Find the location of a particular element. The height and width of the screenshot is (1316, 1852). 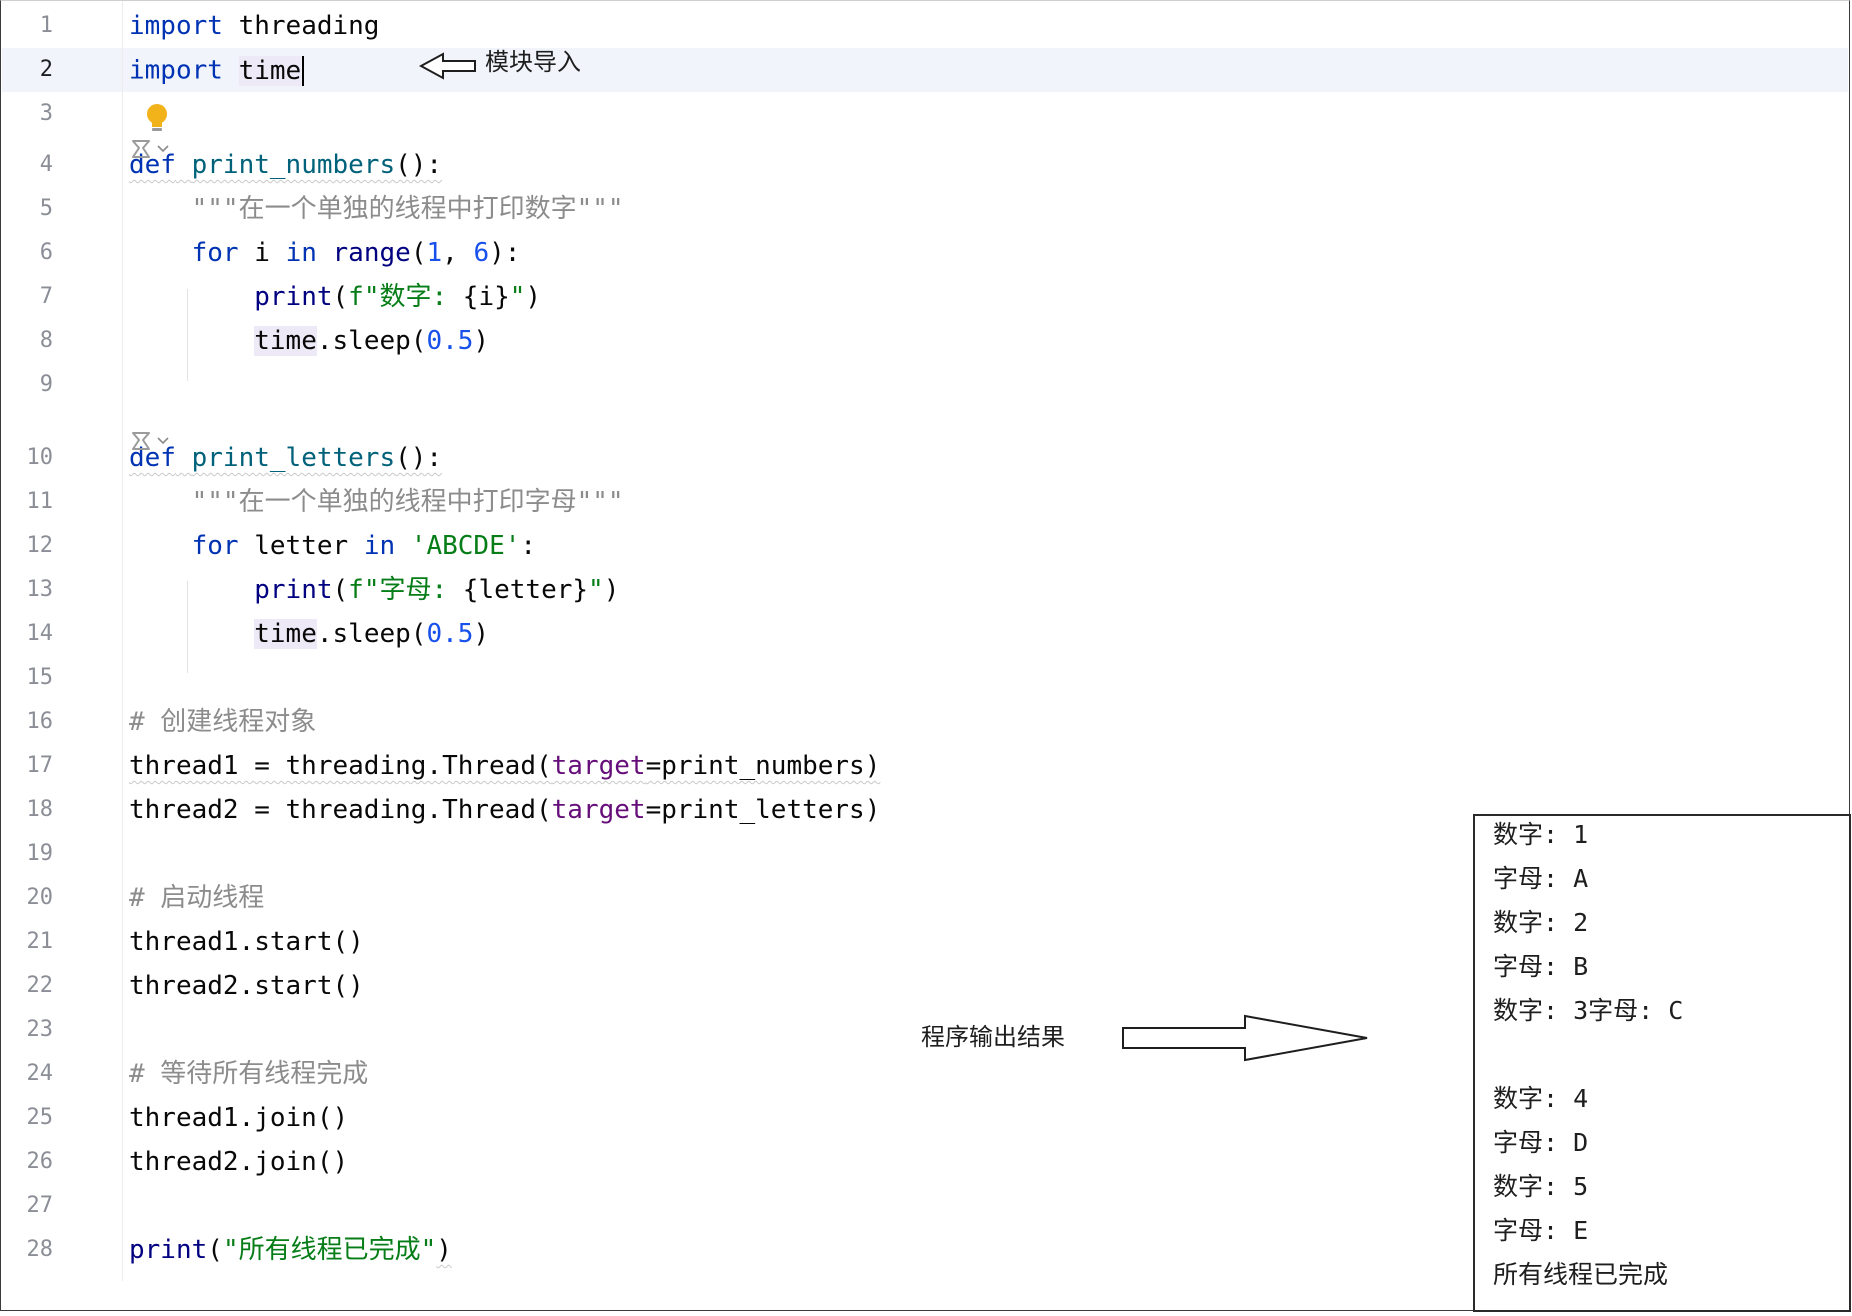

code-line: 4 def print_numbers(): is located at coordinates (741, 165).